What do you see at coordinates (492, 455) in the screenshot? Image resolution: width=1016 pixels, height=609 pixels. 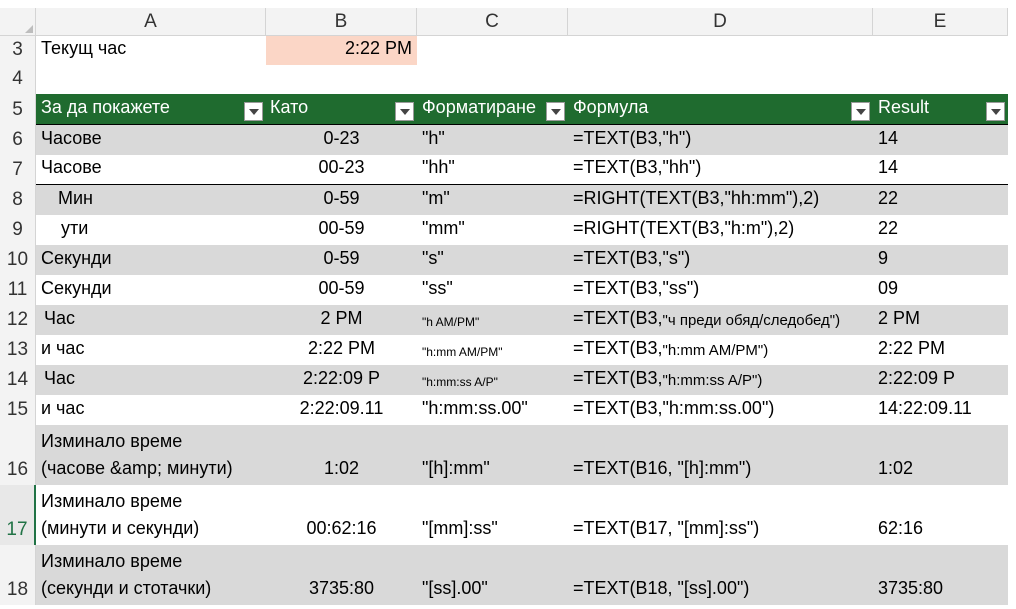 I see `cell-format: "[h]:mm"` at bounding box center [492, 455].